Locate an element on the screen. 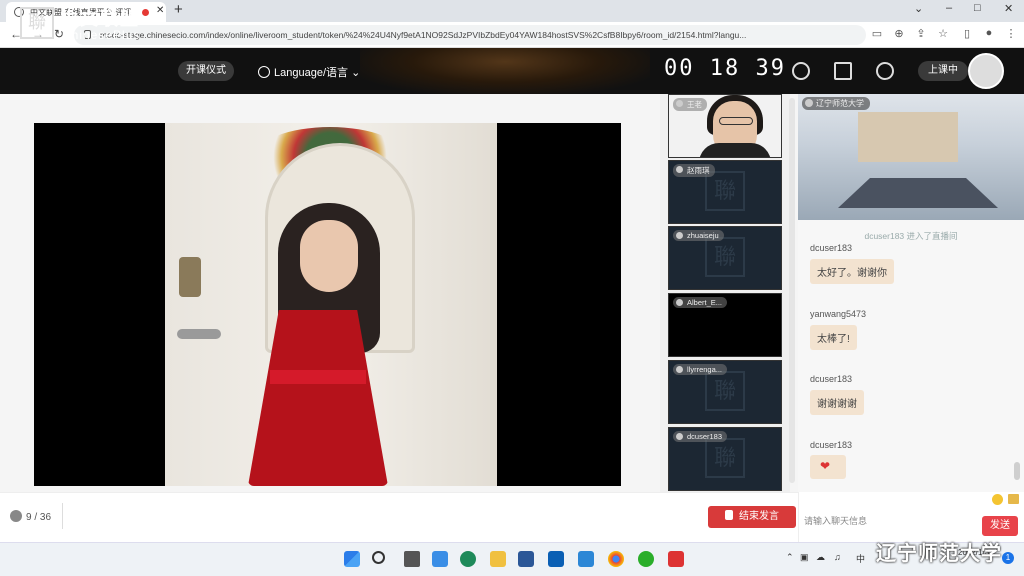 This screenshot has height=576, width=1024. widgets-icon is located at coordinates (440, 559).